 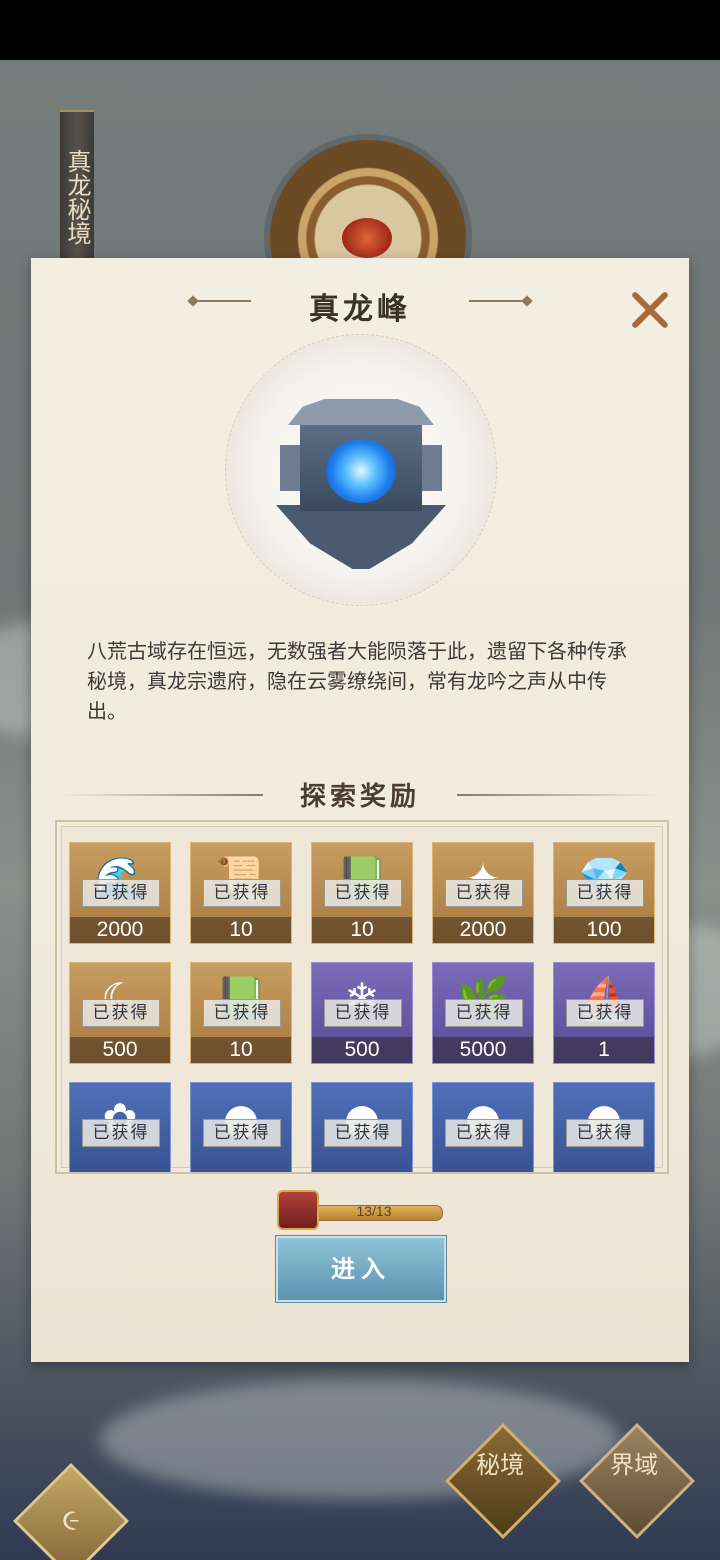 What do you see at coordinates (361, 412) in the screenshot?
I see `shrine-roof` at bounding box center [361, 412].